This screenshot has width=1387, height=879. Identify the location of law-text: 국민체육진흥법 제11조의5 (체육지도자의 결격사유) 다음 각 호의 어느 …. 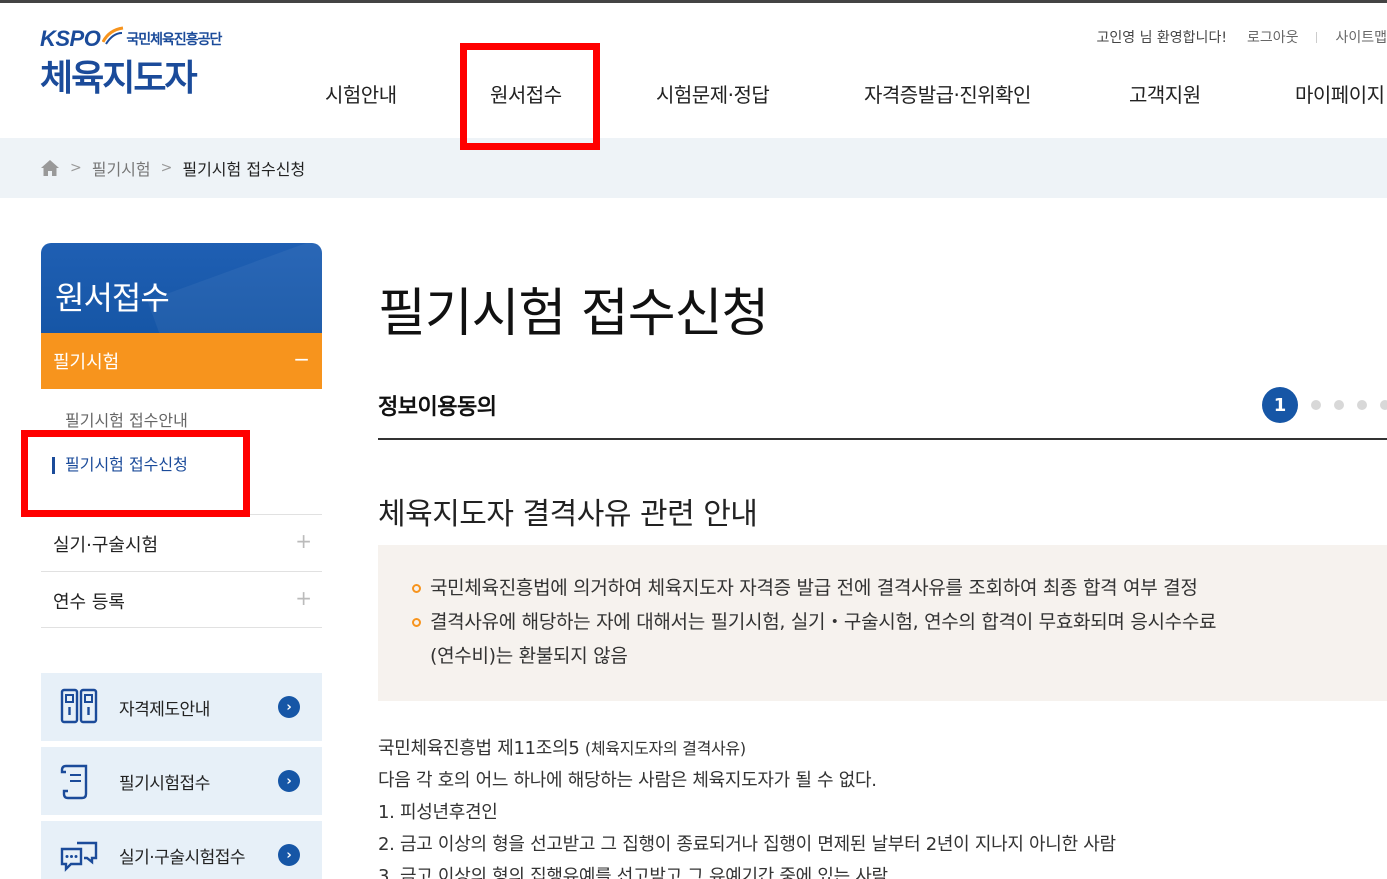
(747, 806).